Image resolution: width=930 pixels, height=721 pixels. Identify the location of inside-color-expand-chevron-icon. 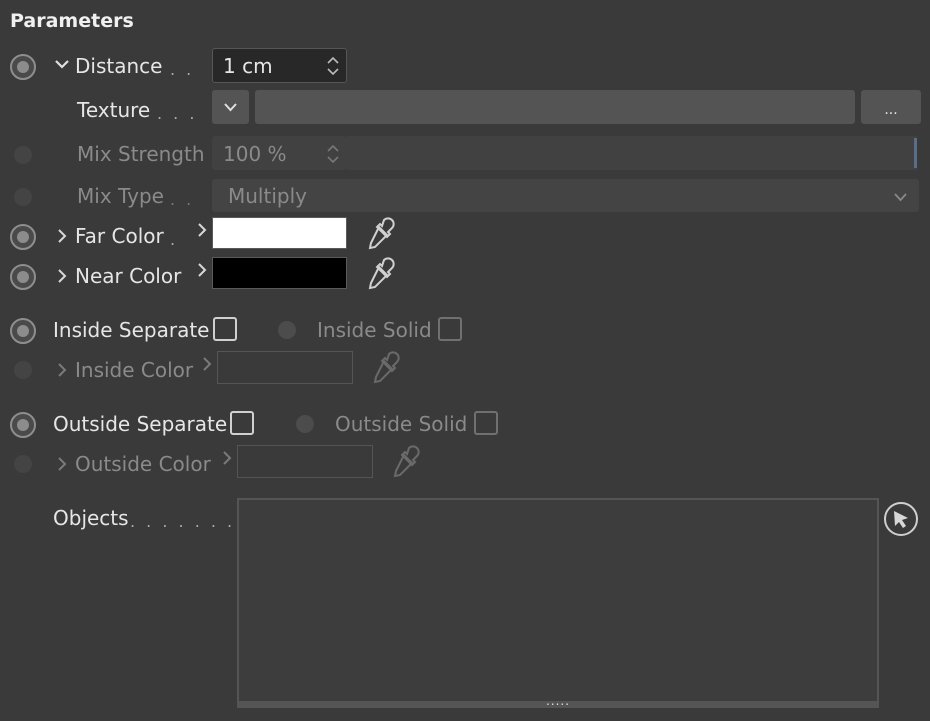
(62, 370).